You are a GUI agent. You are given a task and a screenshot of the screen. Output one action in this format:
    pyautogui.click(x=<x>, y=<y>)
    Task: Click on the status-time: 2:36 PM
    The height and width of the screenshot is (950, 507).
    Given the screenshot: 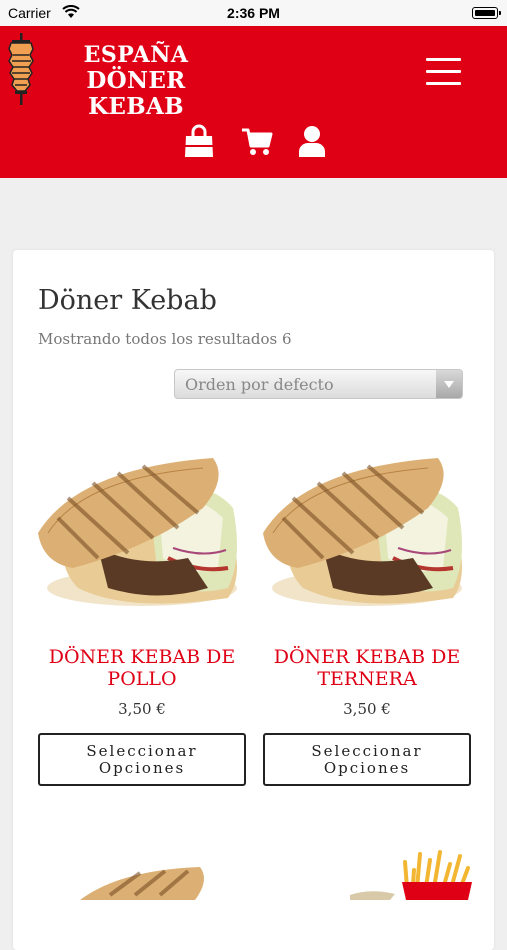 What is the action you would take?
    pyautogui.click(x=253, y=13)
    